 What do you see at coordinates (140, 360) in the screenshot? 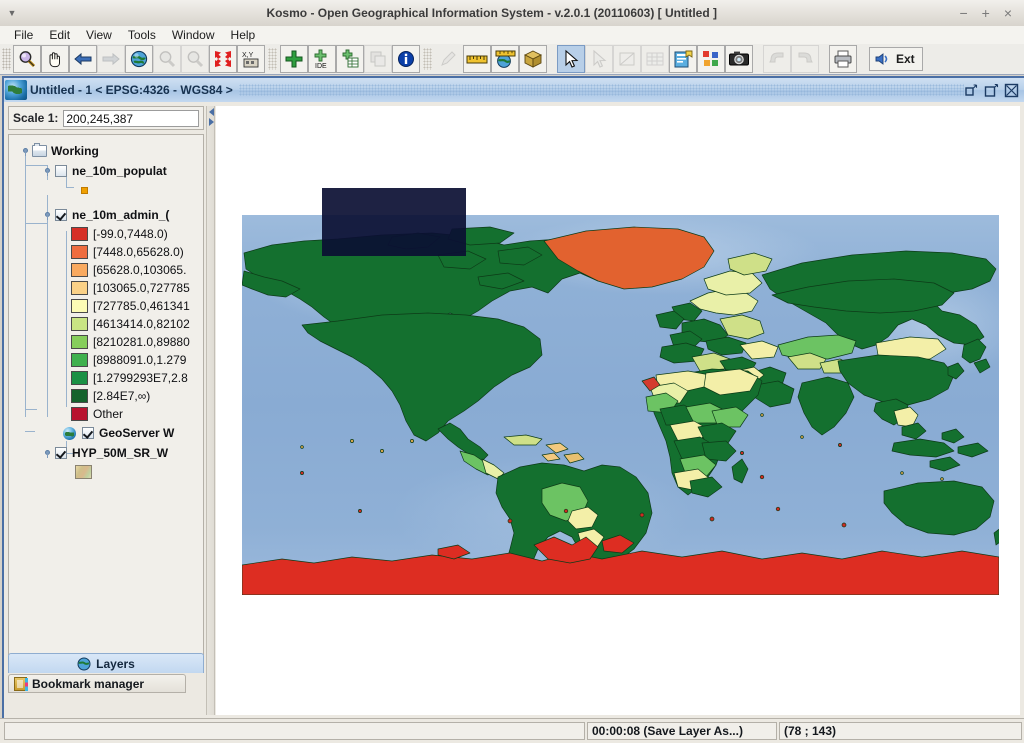
I see `legend-class-label: [8988091.0,1.279` at bounding box center [140, 360].